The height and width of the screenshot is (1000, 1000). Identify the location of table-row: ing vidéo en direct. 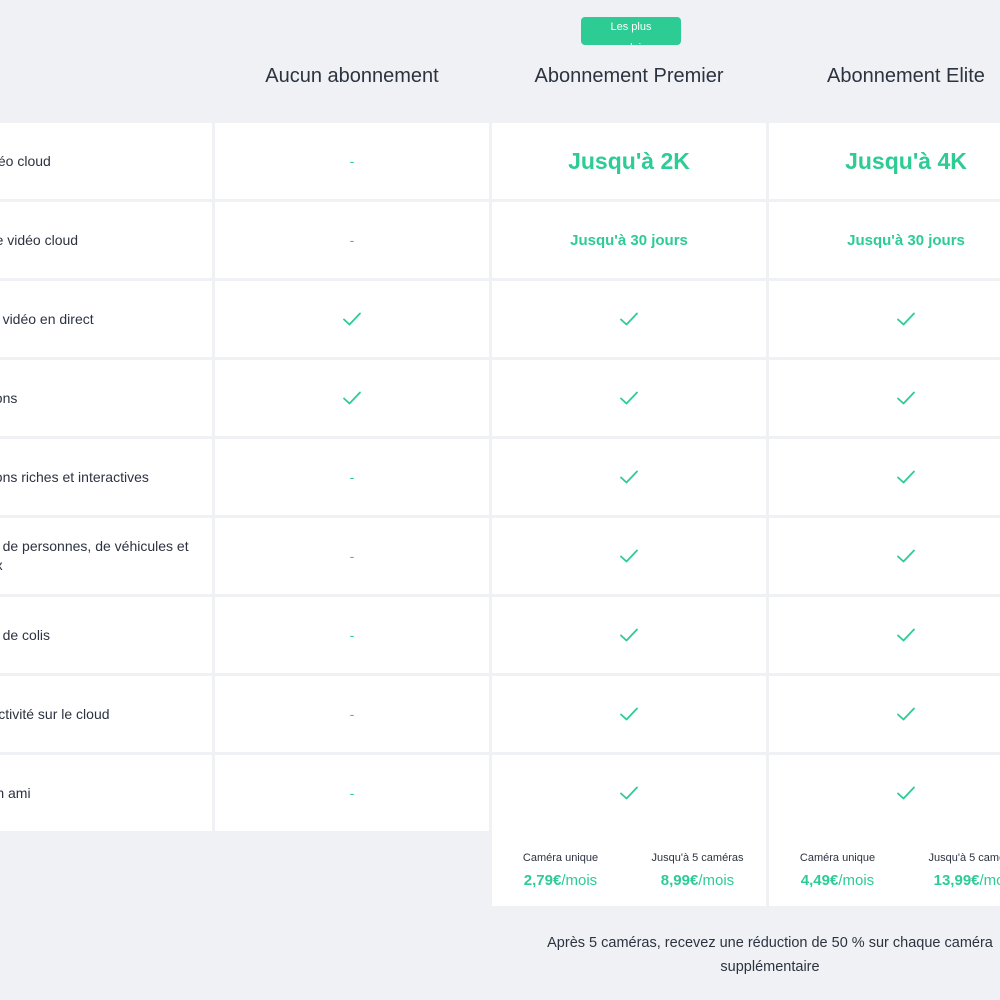
(500, 319).